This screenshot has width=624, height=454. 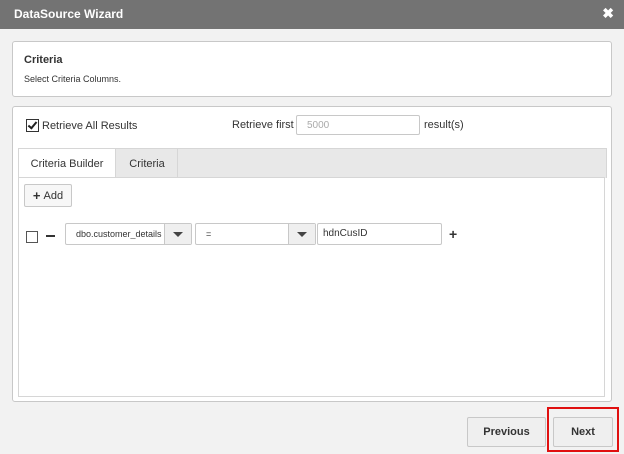 What do you see at coordinates (263, 125) in the screenshot?
I see `retrieve-first-label: Retrieve first` at bounding box center [263, 125].